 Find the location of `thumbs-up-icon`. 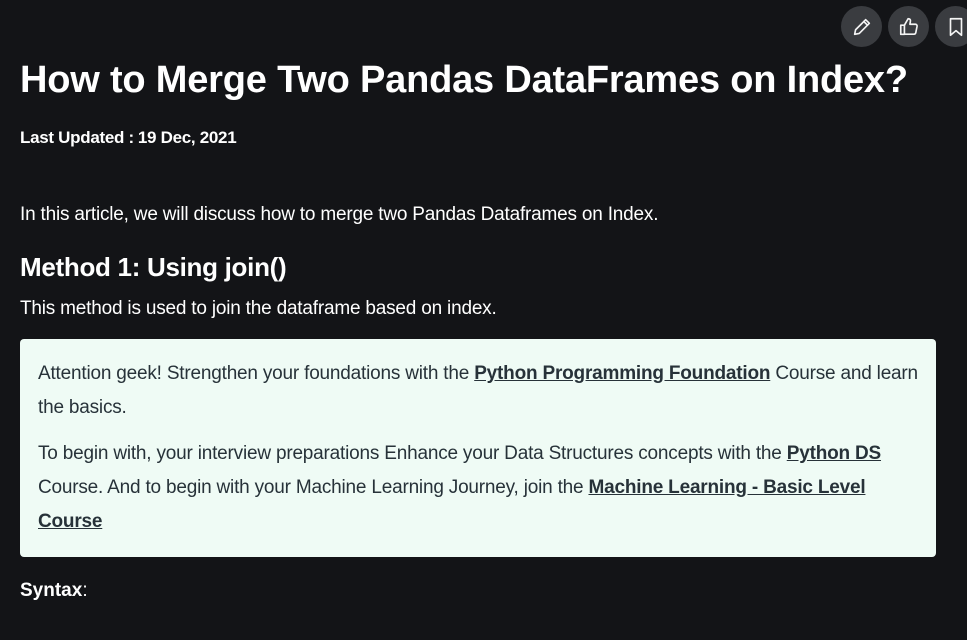

thumbs-up-icon is located at coordinates (908, 26).